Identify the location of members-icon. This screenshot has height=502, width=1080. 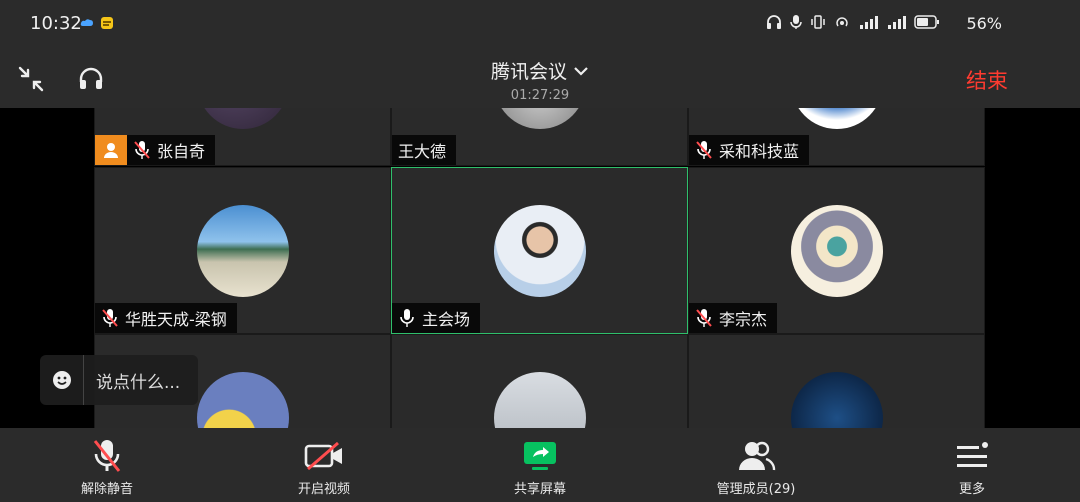
(757, 456).